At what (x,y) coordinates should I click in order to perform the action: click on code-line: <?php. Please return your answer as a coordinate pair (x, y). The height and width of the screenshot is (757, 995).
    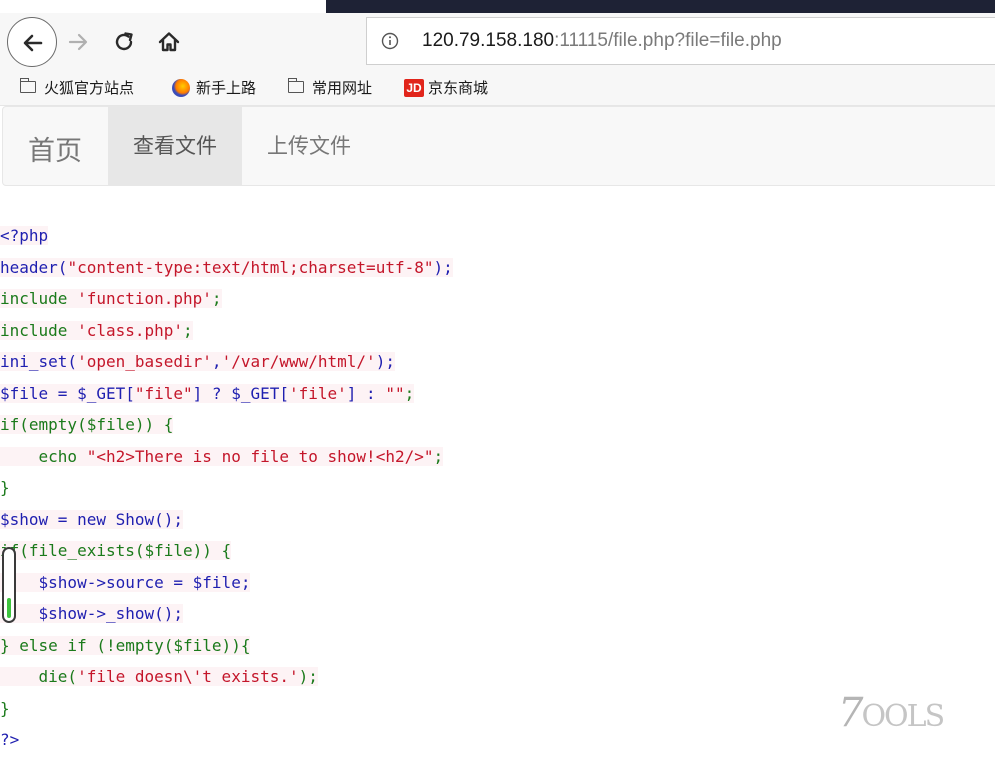
    Looking at the image, I should click on (24, 235).